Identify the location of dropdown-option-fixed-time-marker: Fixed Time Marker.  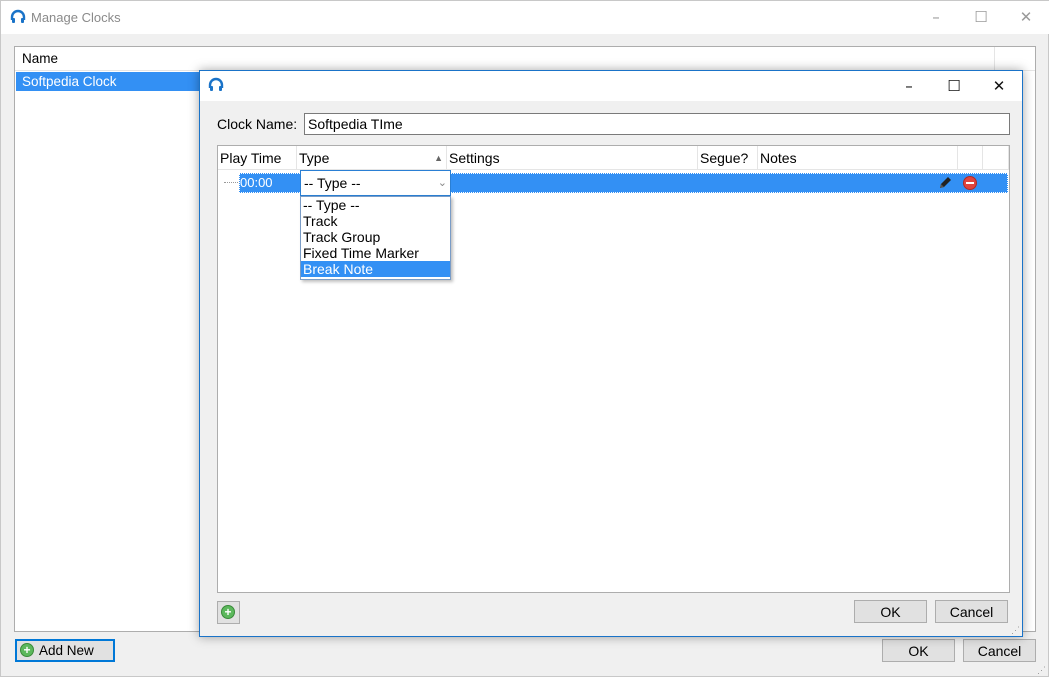
(375, 253).